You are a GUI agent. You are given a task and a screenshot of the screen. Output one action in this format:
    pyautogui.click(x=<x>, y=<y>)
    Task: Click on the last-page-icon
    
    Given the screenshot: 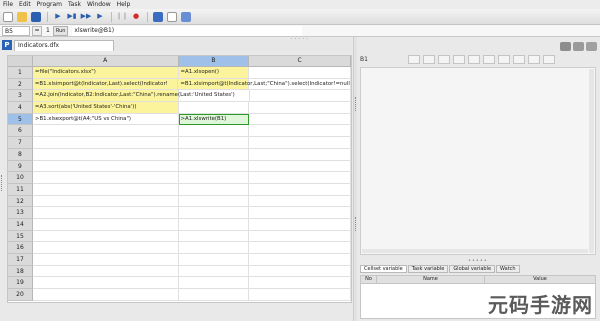 What is the action you would take?
    pyautogui.click(x=504, y=59)
    